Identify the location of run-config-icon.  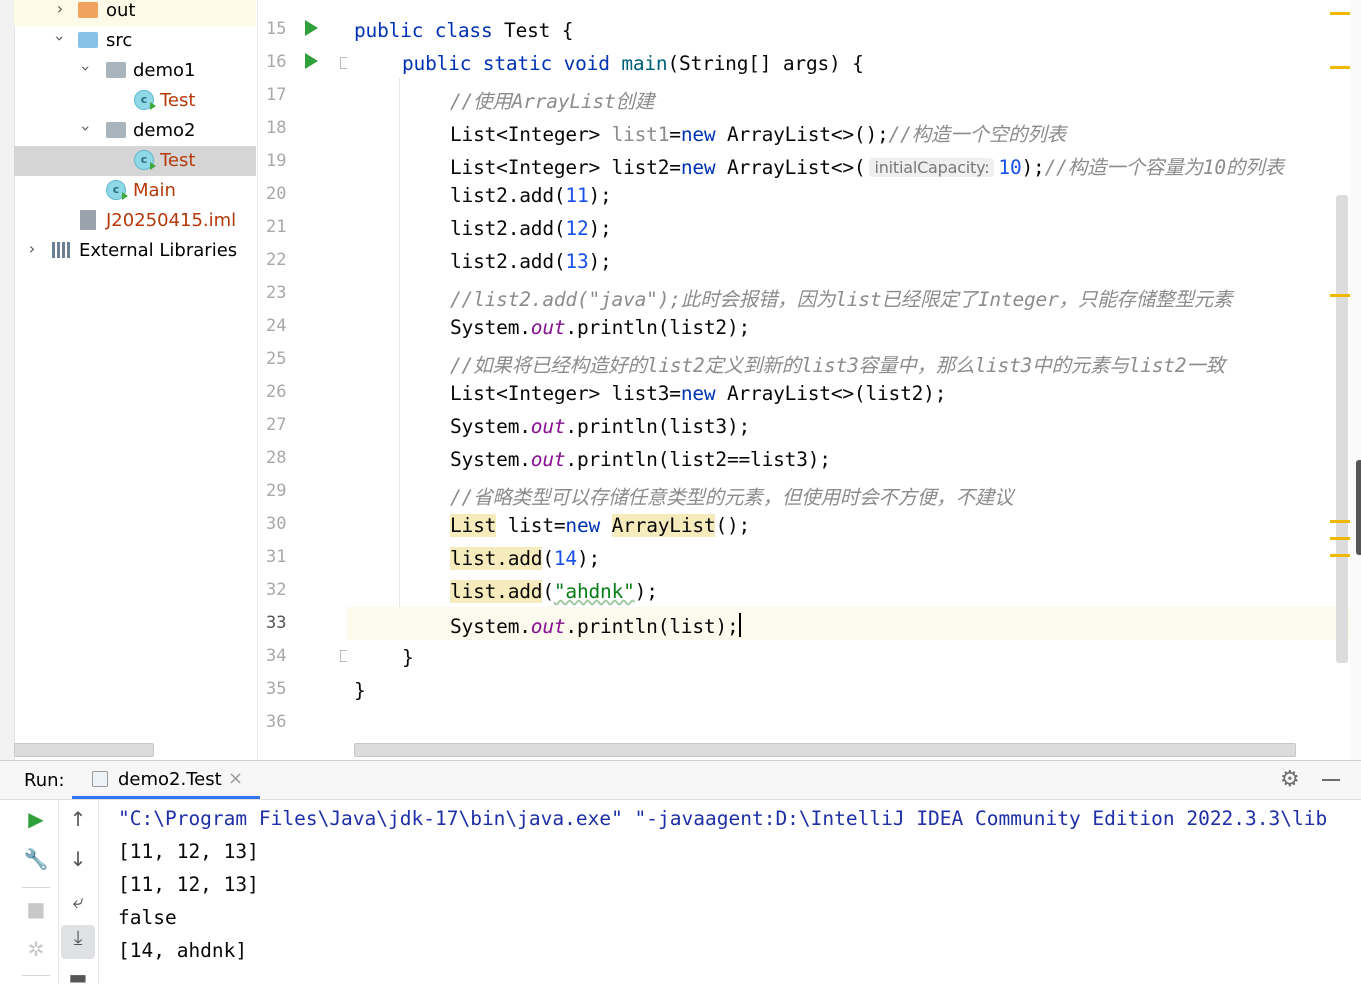
(100, 779).